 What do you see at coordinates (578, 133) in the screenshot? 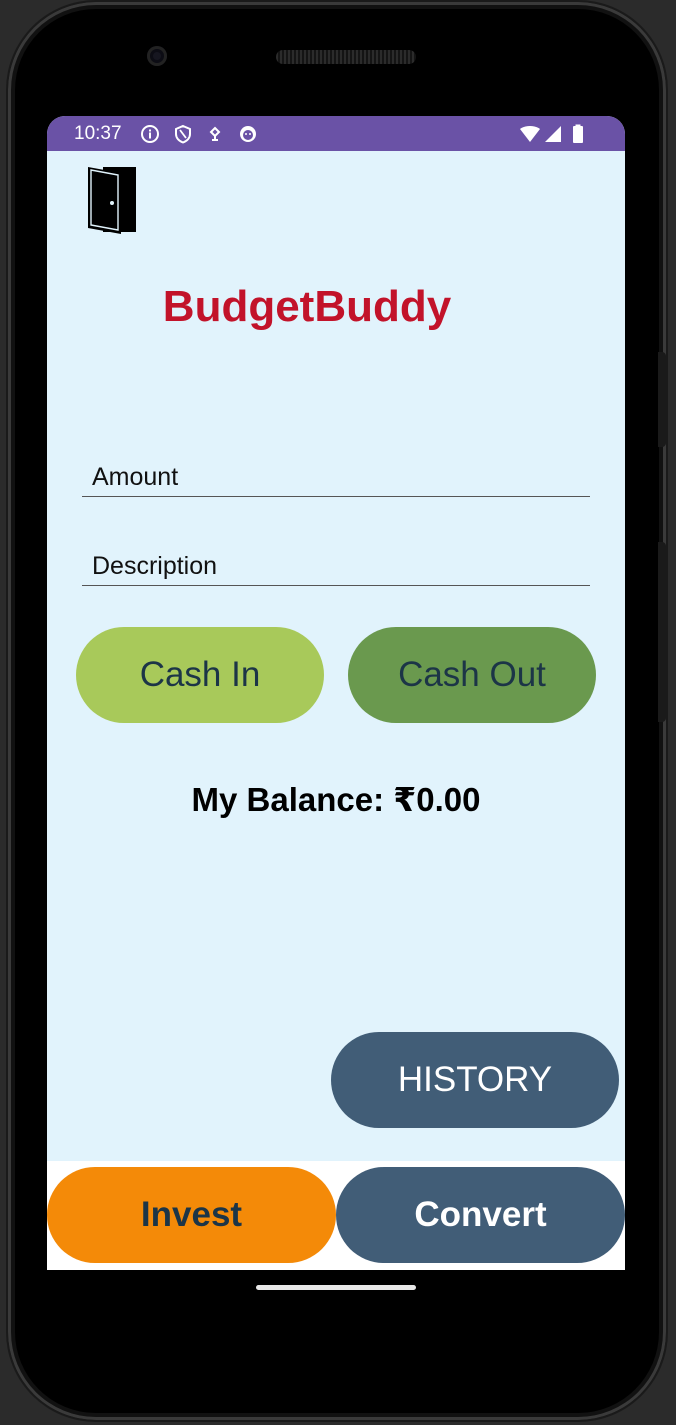
I see `battery-icon` at bounding box center [578, 133].